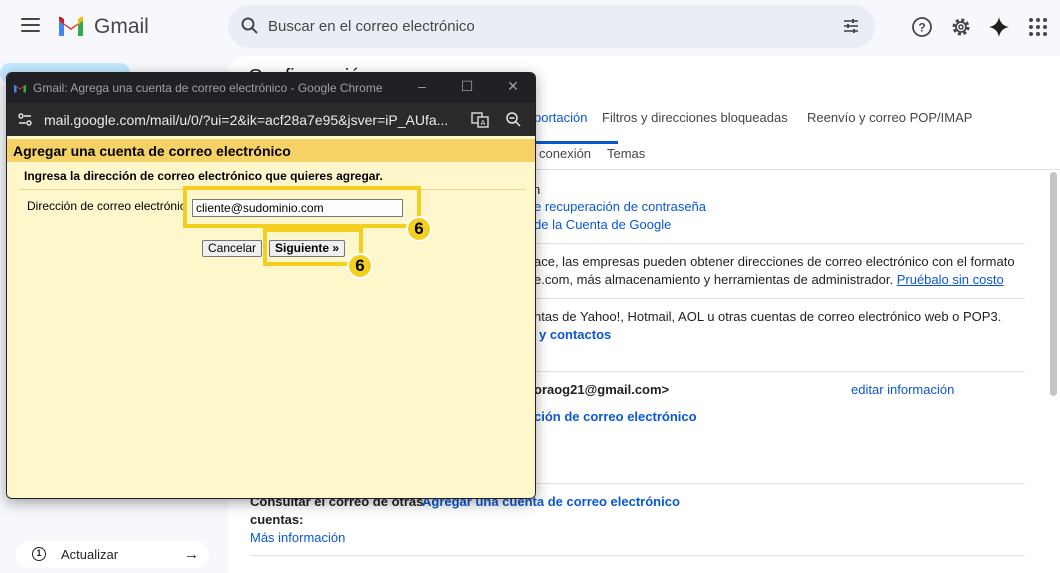 This screenshot has height=573, width=1060. What do you see at coordinates (297, 537) in the screenshot?
I see `more-info-link: Más información` at bounding box center [297, 537].